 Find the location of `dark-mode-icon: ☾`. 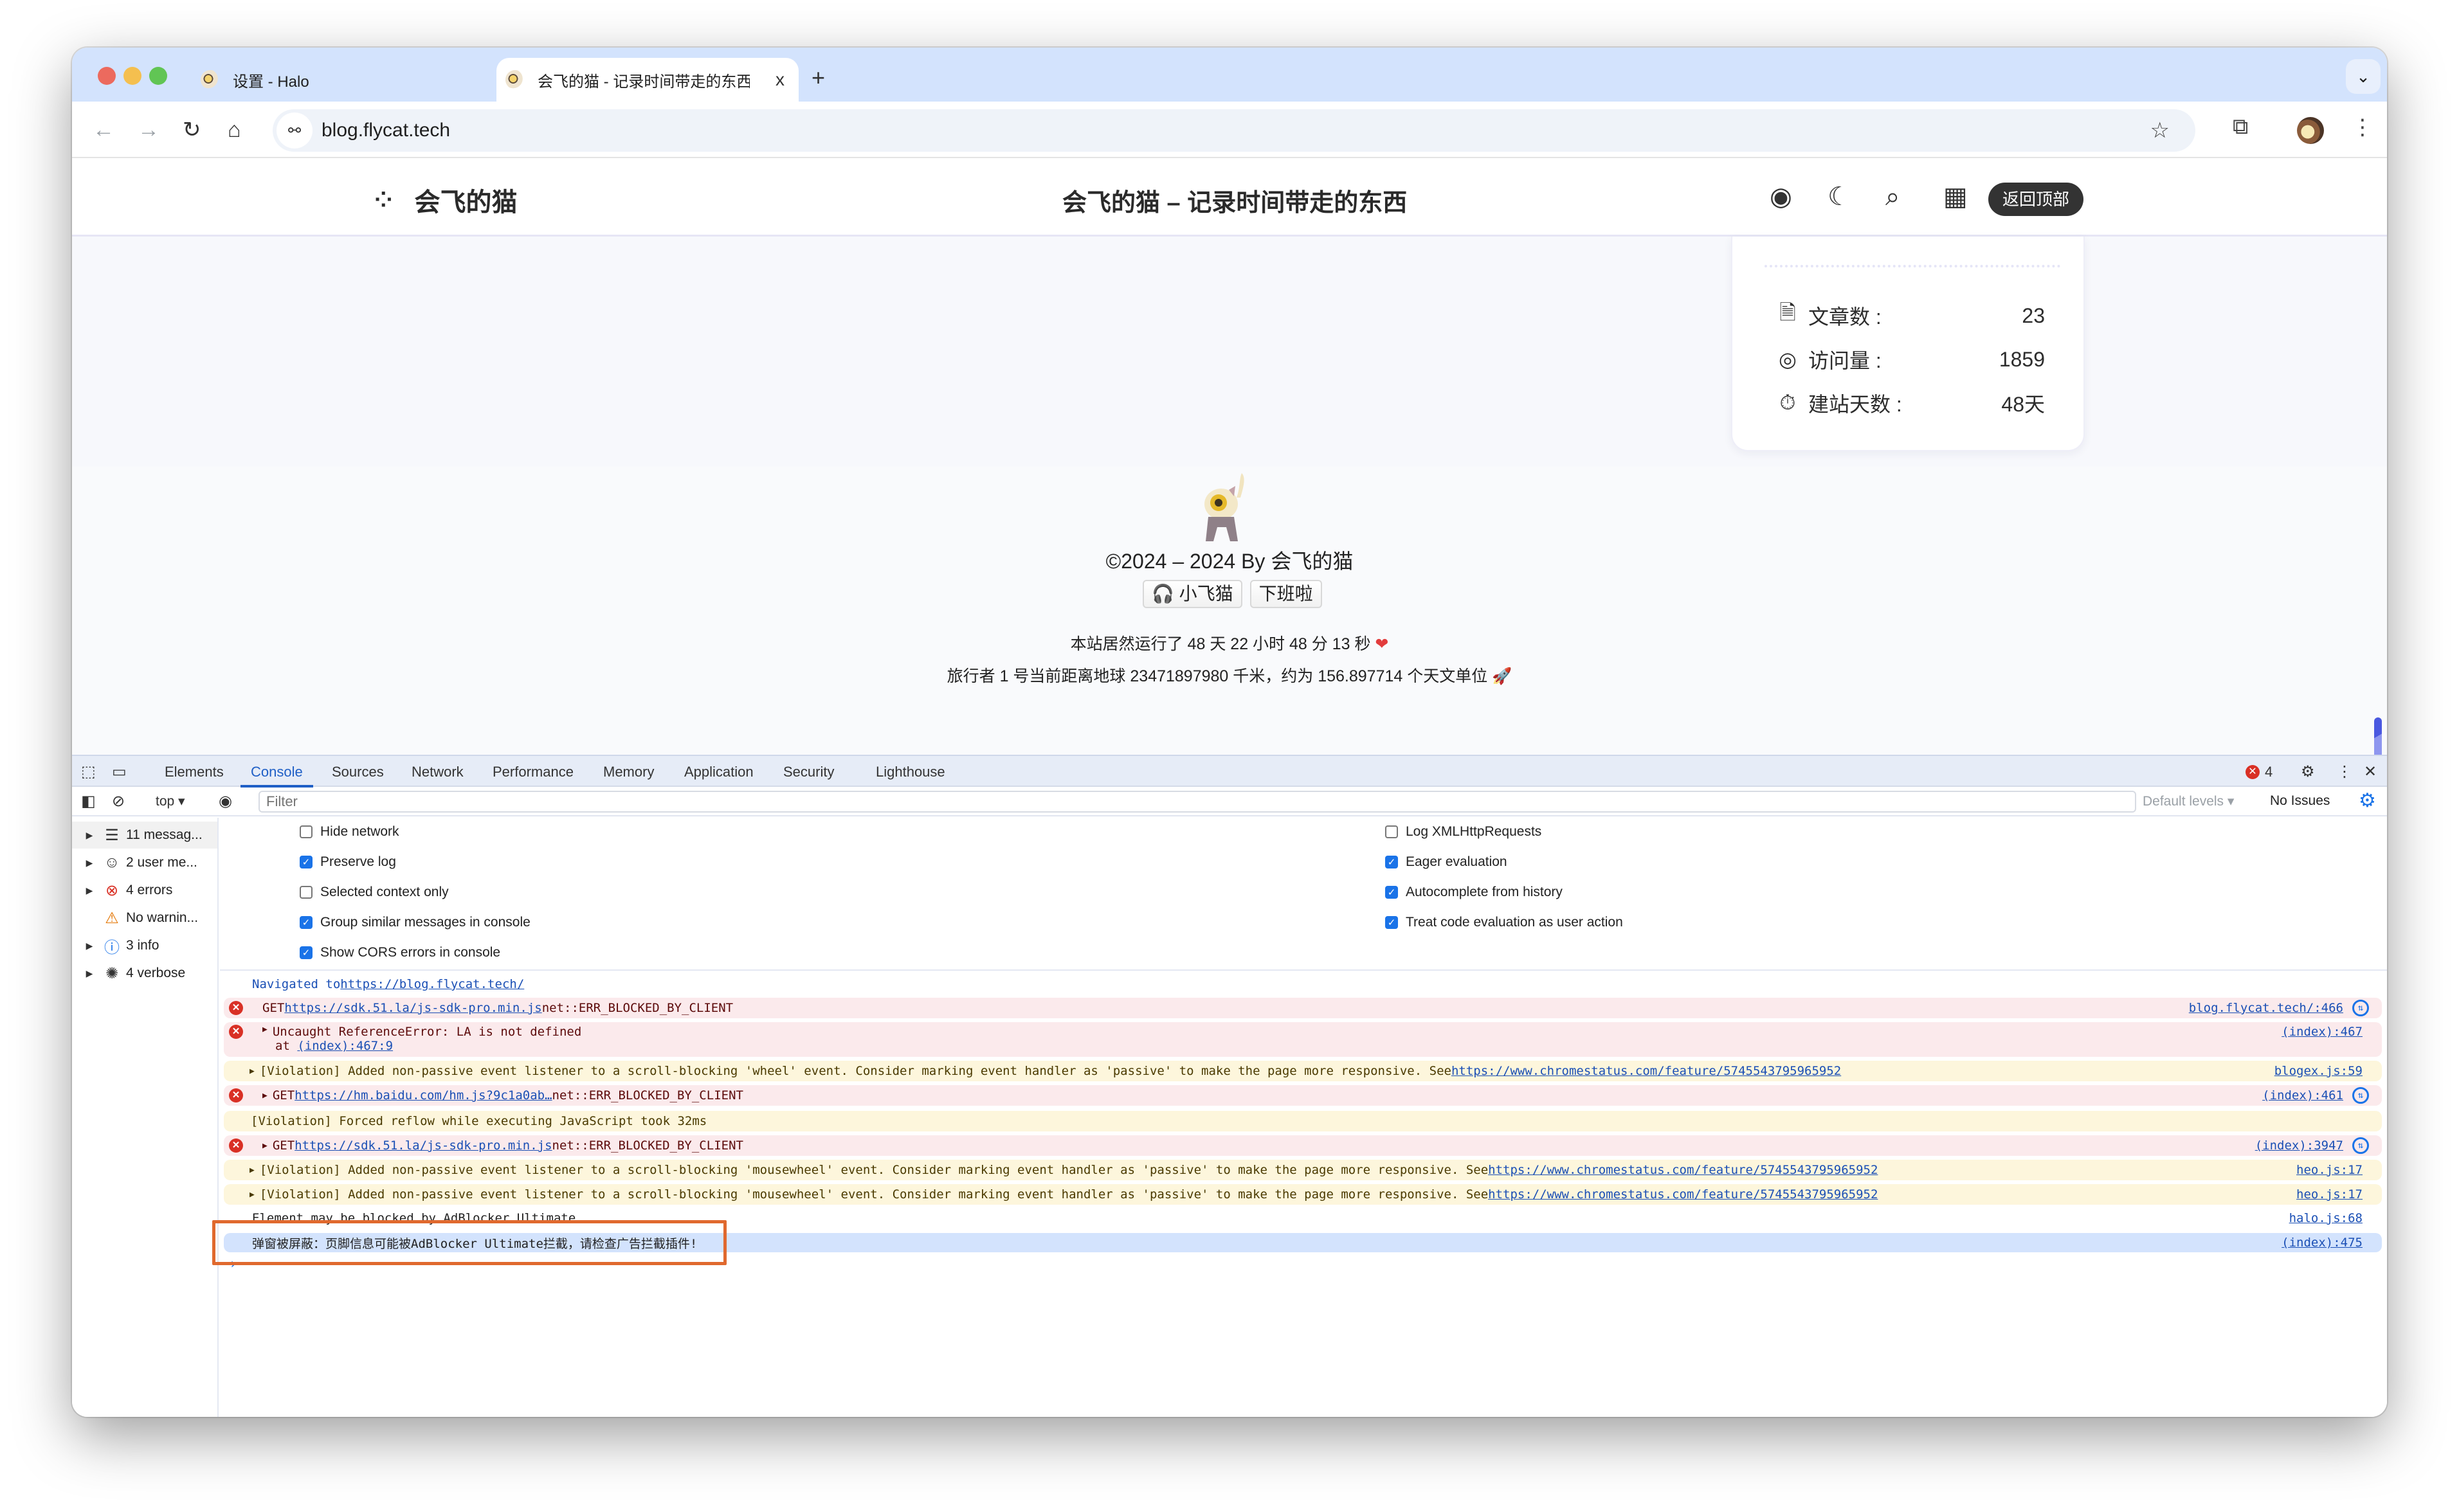

dark-mode-icon: ☾ is located at coordinates (1840, 197).